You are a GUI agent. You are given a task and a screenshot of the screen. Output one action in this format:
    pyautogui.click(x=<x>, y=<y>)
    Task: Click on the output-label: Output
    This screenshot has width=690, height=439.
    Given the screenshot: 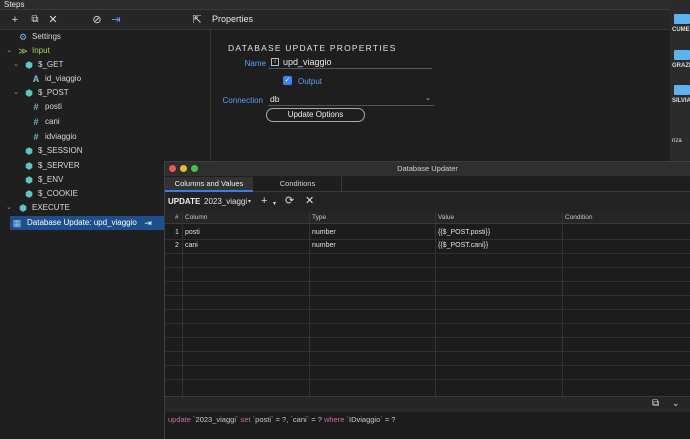 What is the action you would take?
    pyautogui.click(x=310, y=81)
    